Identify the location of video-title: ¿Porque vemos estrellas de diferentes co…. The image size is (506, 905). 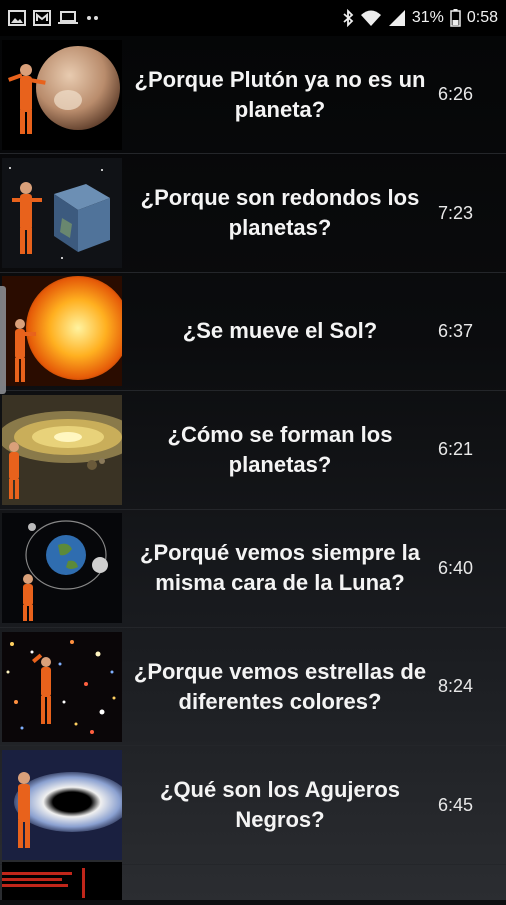
(280, 686).